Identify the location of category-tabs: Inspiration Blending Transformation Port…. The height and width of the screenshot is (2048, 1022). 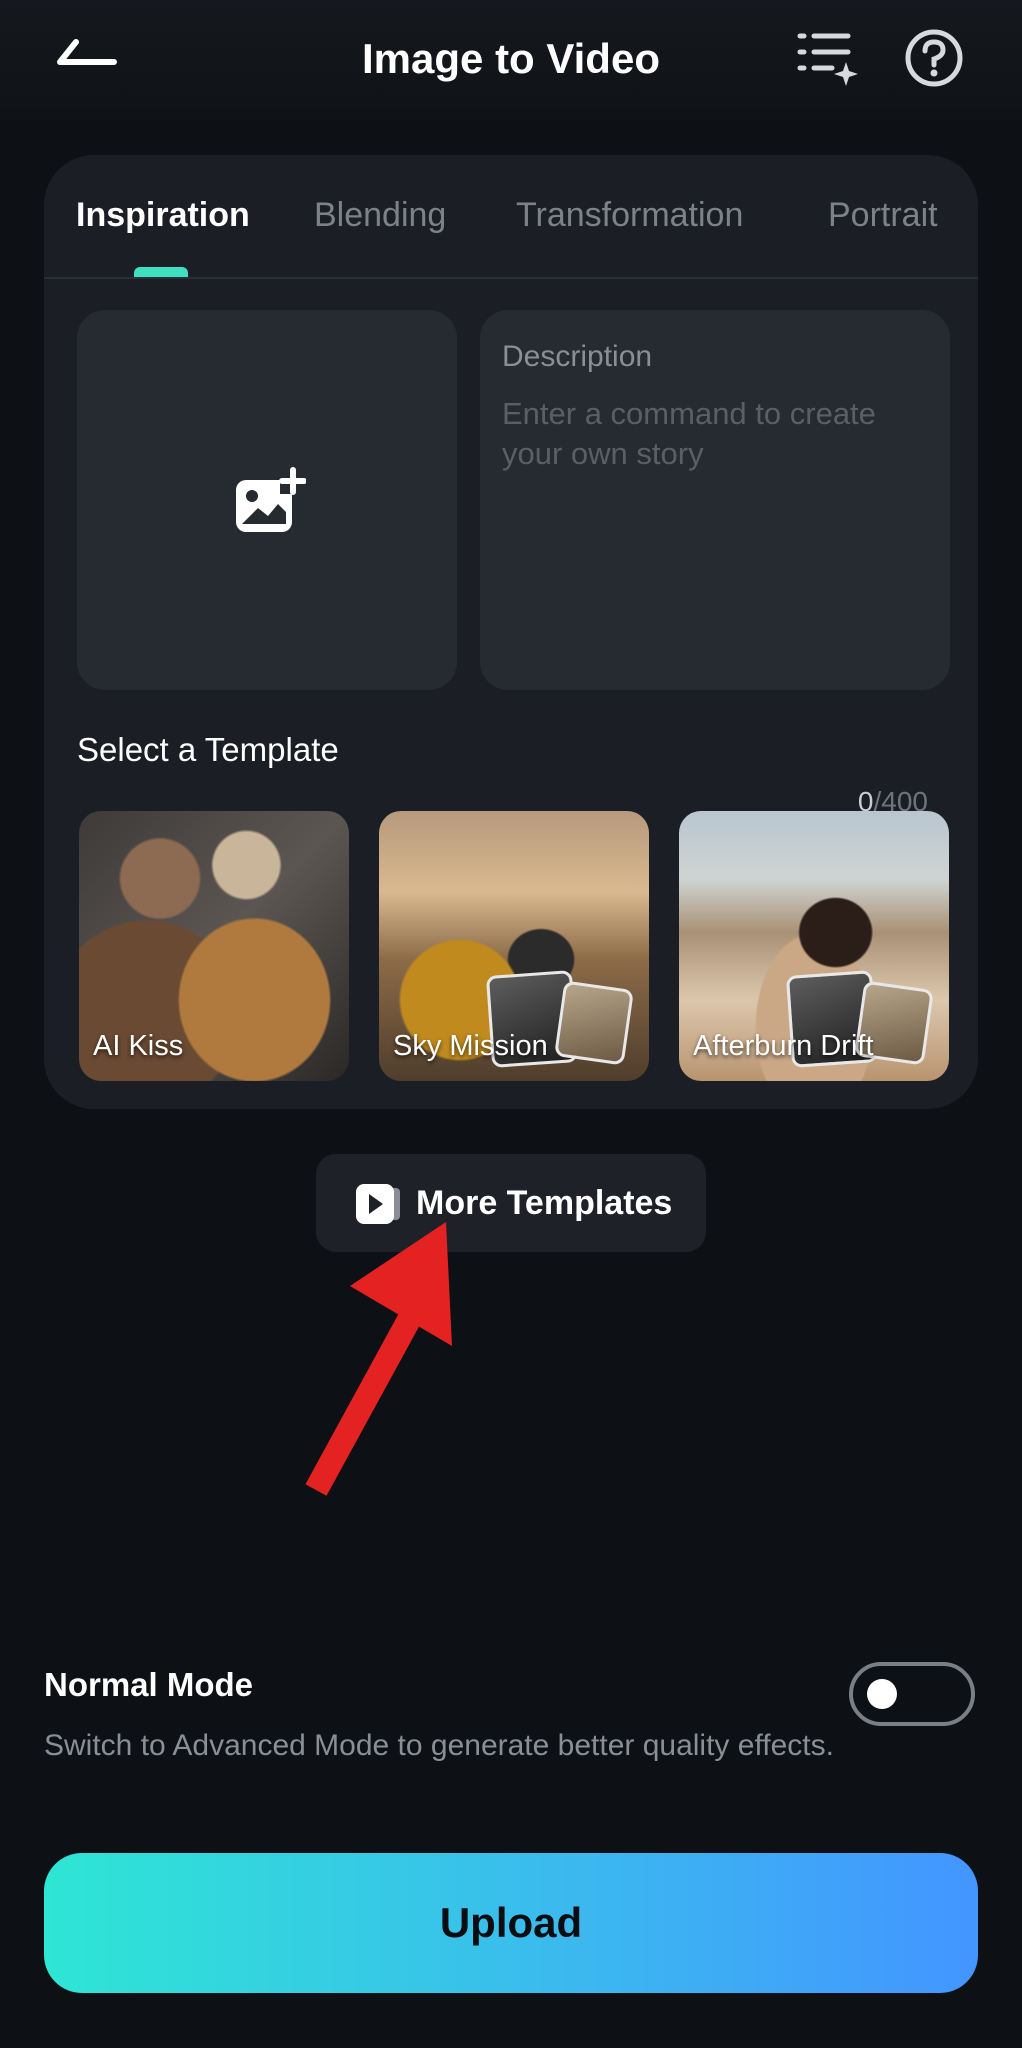
(511, 217).